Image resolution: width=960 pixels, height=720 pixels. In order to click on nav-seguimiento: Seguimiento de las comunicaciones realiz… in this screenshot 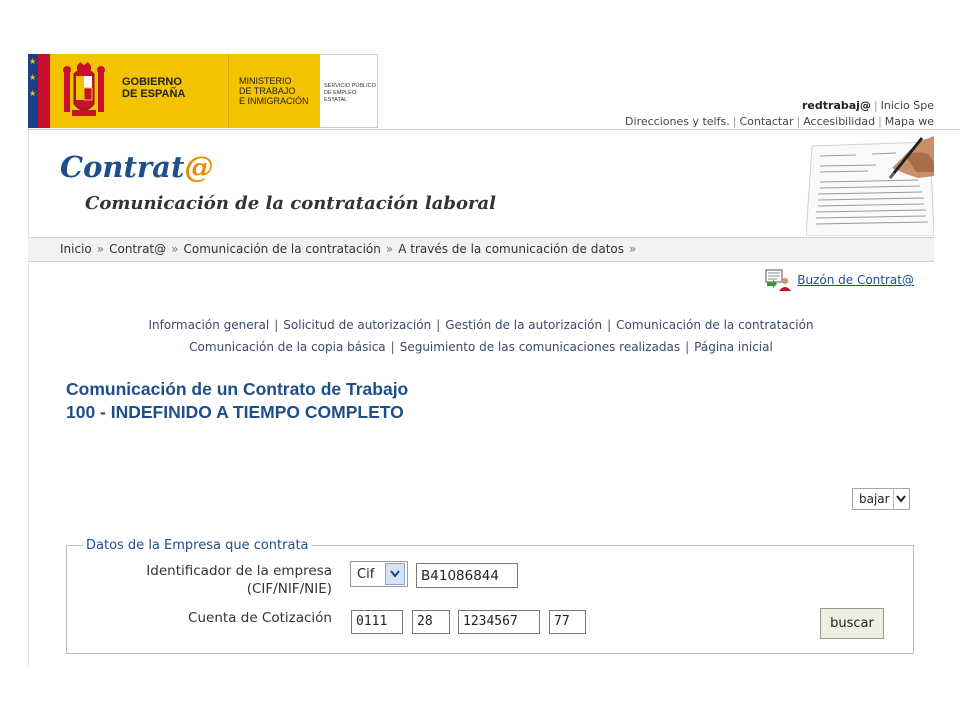, I will do `click(540, 347)`.